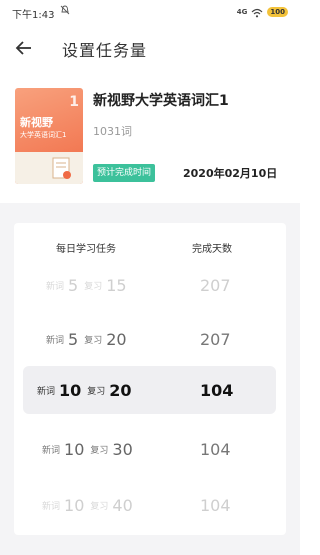  Describe the element at coordinates (257, 12) in the screenshot. I see `wifi-icon` at that location.